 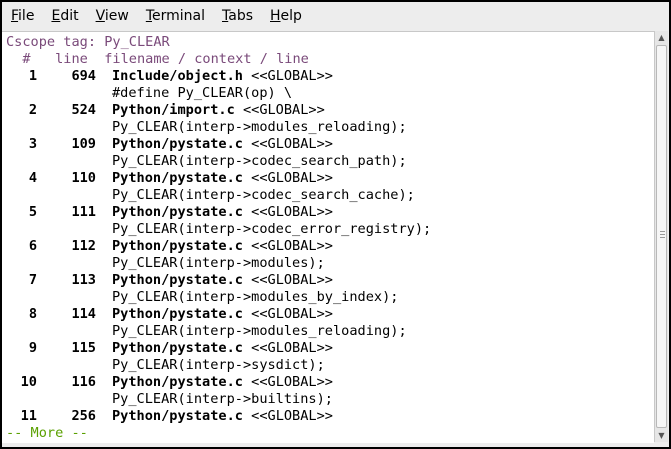 I want to click on menu-file-rest: ile, so click(x=26, y=16).